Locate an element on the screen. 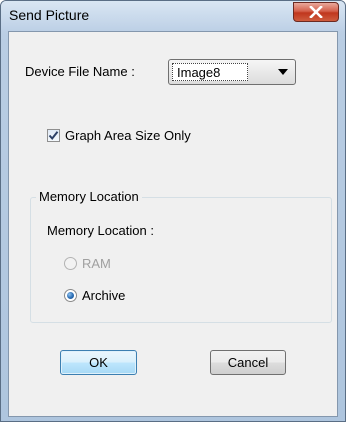  dropdown-selected-value: Image8 is located at coordinates (199, 72).